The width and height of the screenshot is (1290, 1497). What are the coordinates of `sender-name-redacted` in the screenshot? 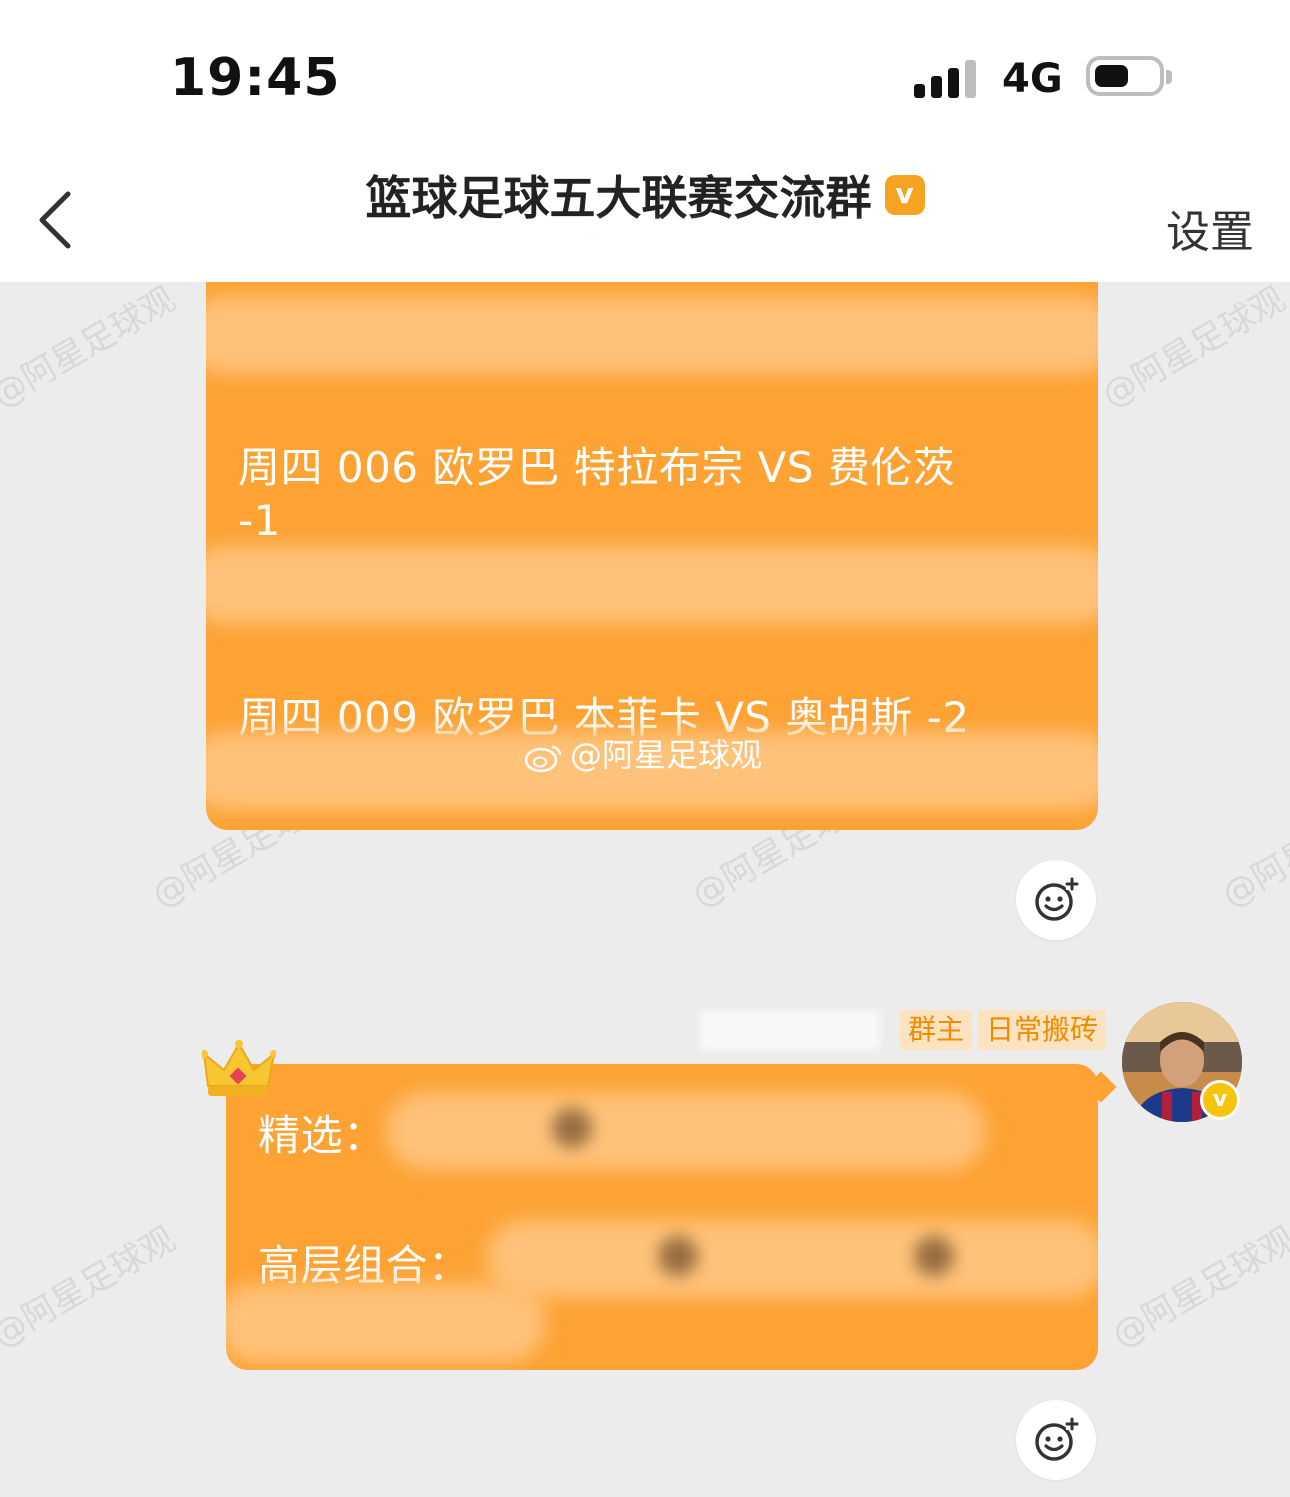 It's located at (790, 1030).